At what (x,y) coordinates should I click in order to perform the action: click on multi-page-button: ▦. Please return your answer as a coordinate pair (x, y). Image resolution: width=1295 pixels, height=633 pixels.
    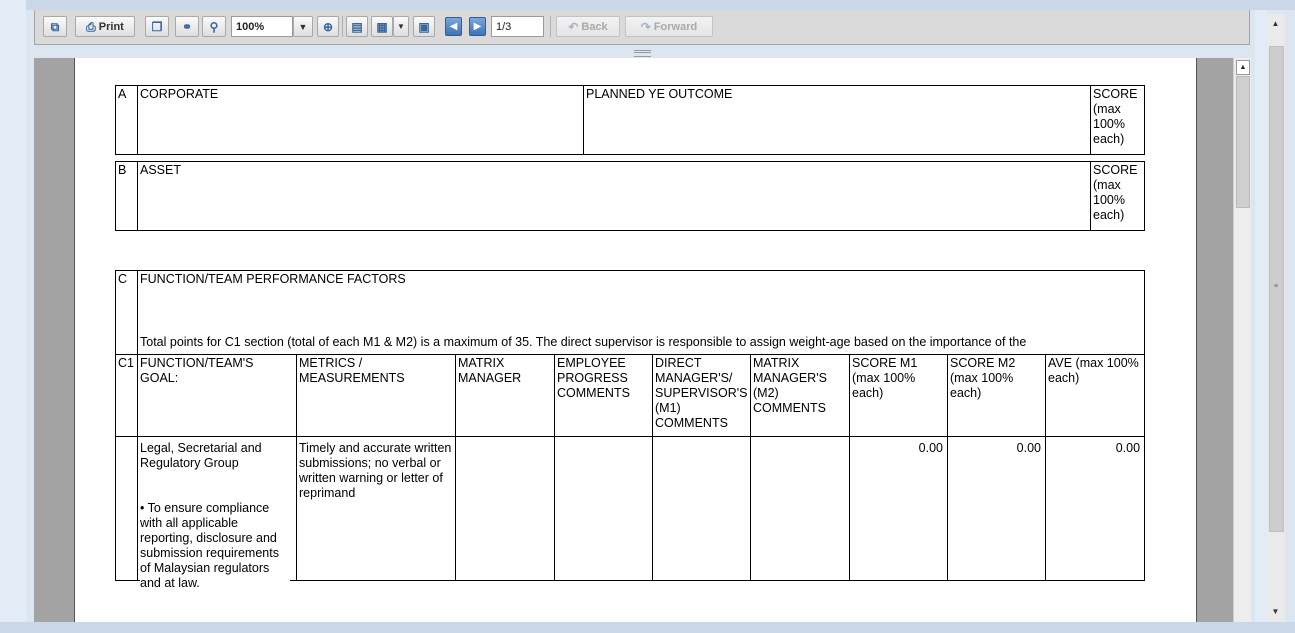
    Looking at the image, I should click on (382, 26).